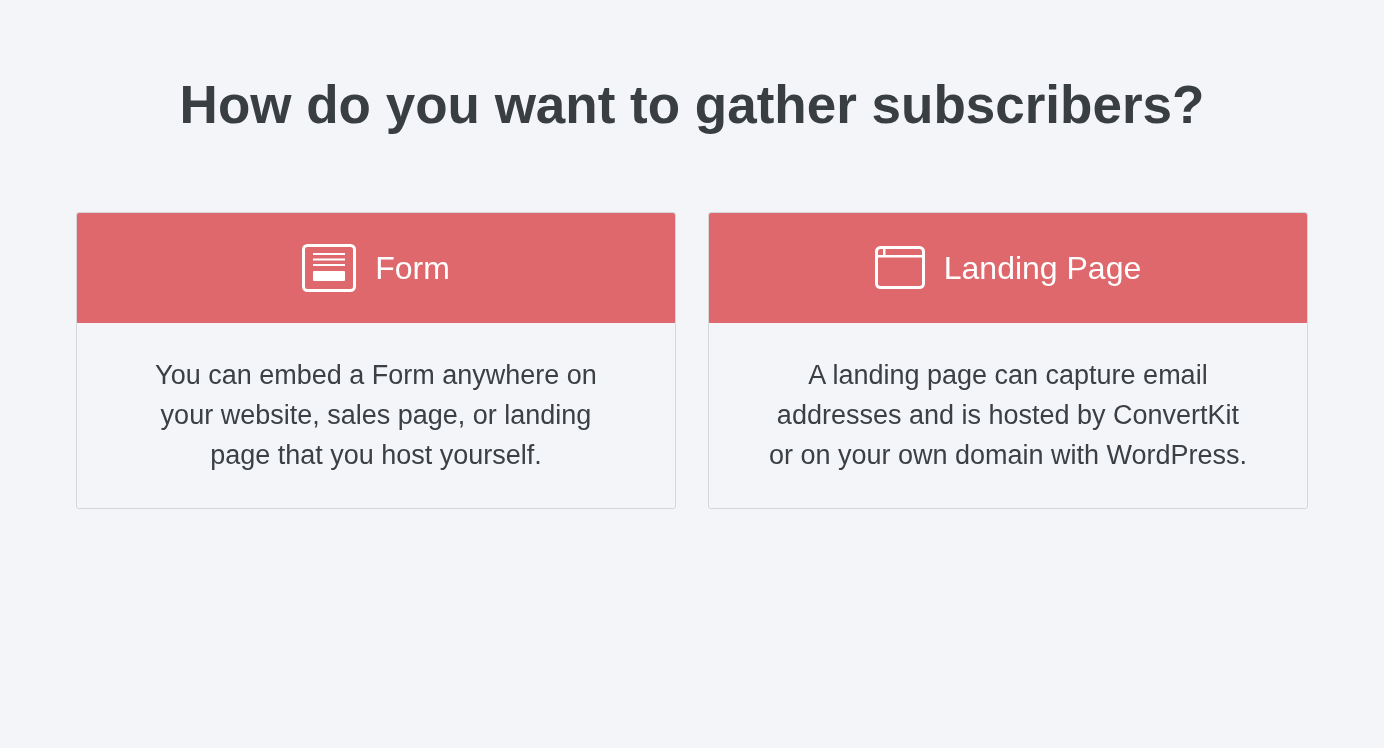  I want to click on option-description: You can embed a Form anywhere on your website, sales page, or landing page that you host yourself., so click(376, 415).